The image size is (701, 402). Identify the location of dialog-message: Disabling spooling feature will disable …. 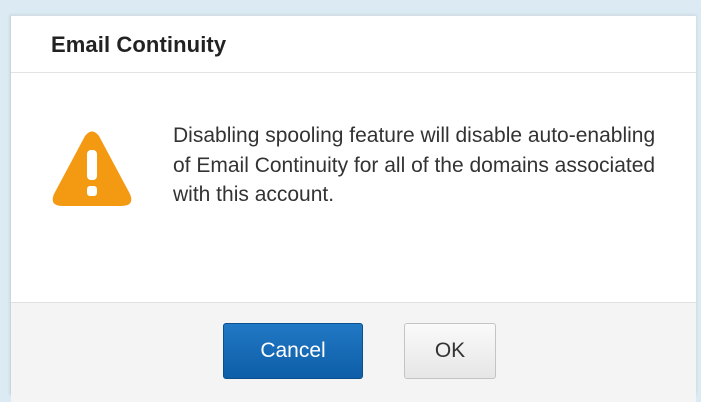
(414, 165).